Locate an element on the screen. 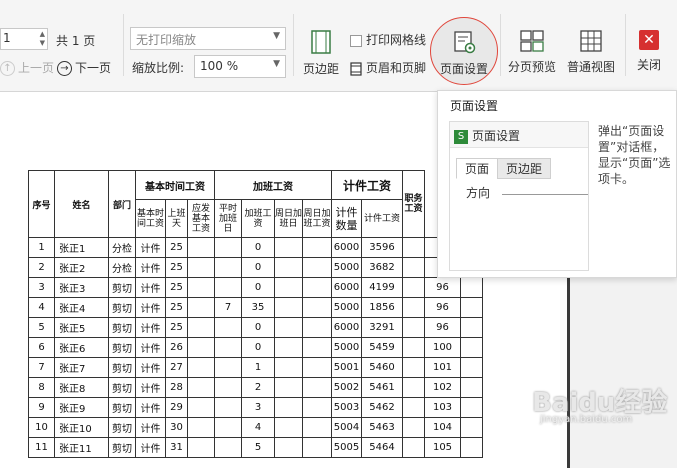  table-cell: 25 is located at coordinates (176, 327).